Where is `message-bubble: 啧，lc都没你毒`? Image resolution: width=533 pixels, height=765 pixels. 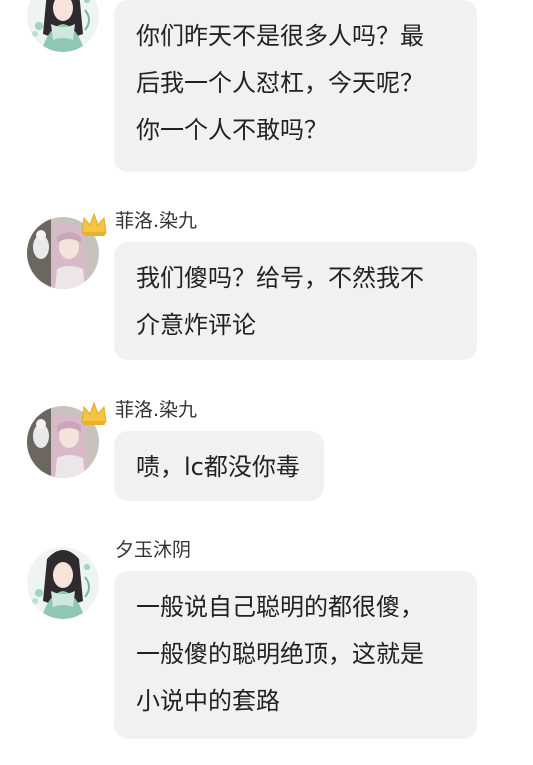 message-bubble: 啧，lc都没你毒 is located at coordinates (219, 466).